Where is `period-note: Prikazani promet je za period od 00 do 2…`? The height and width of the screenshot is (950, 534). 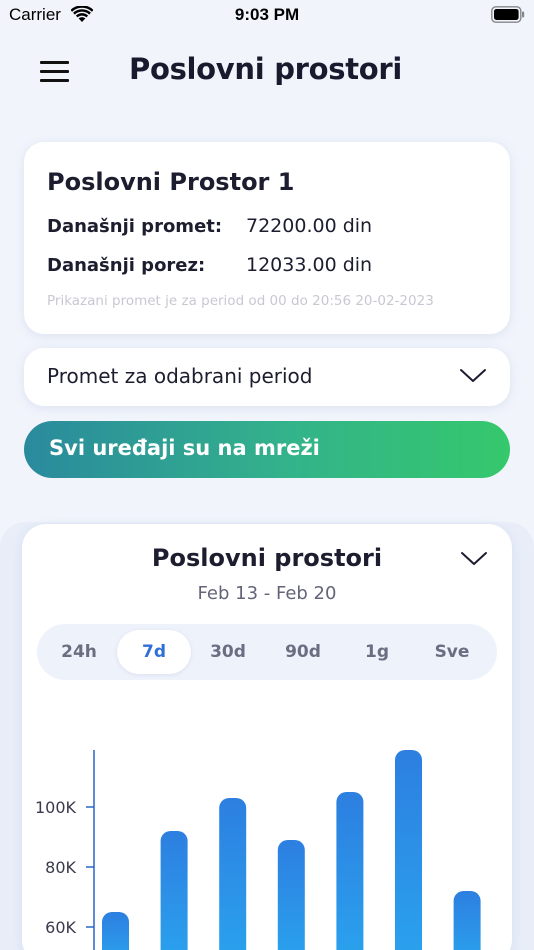 period-note: Prikazani promet je za period od 00 do 2… is located at coordinates (240, 301).